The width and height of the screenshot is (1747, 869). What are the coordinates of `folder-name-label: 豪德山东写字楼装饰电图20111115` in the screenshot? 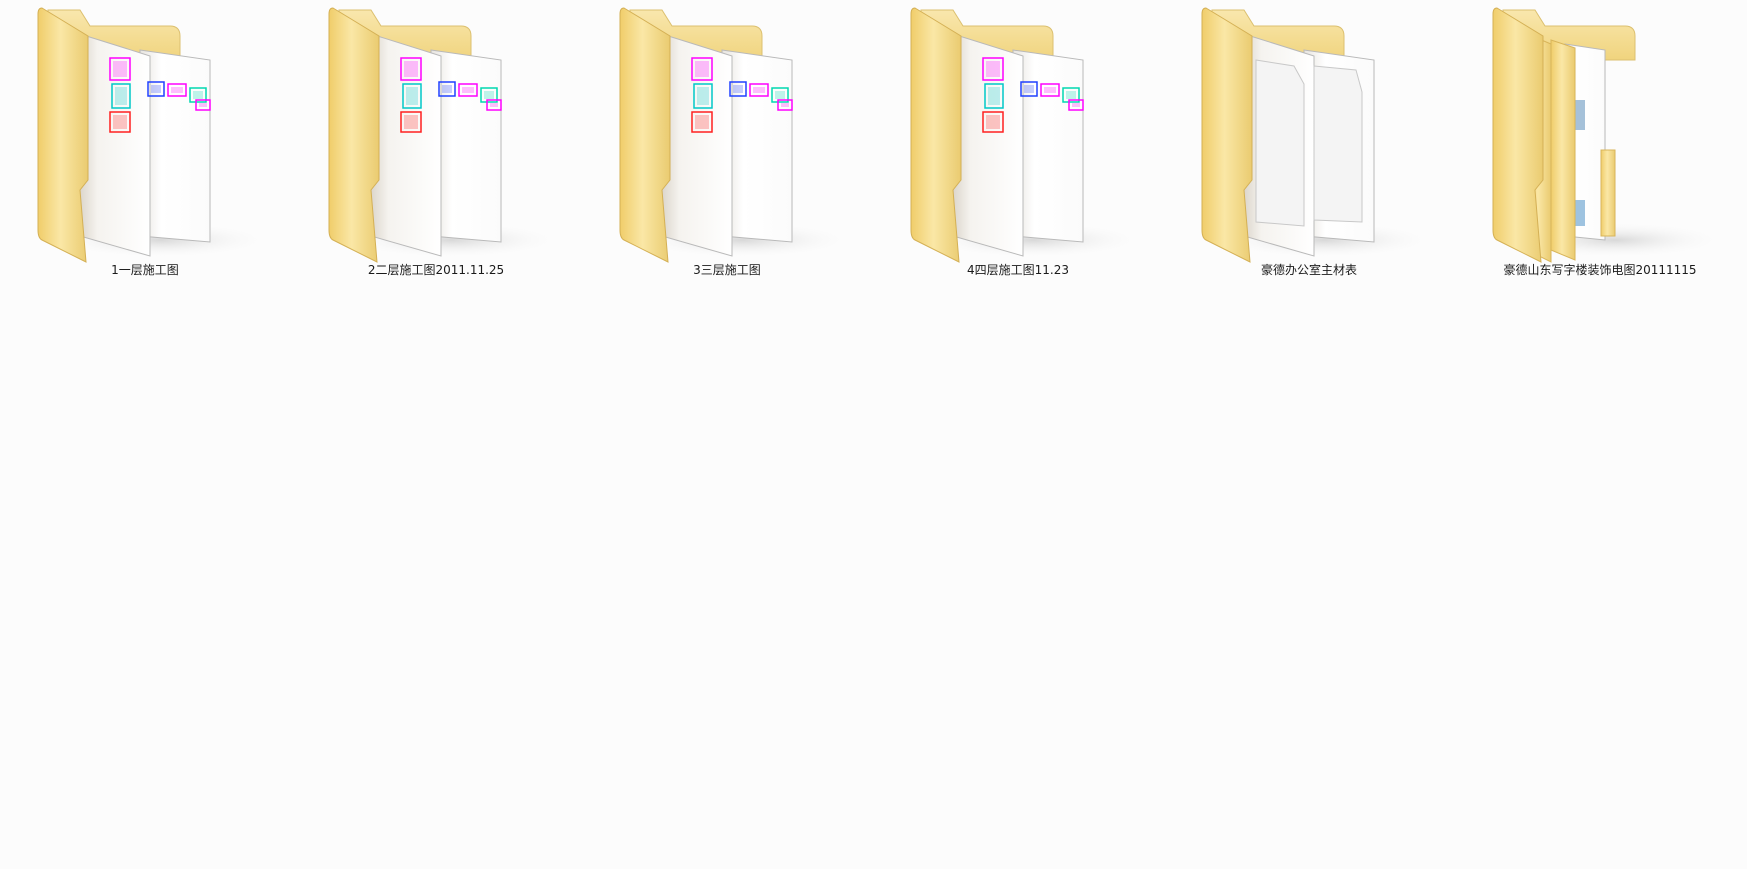 It's located at (1600, 270).